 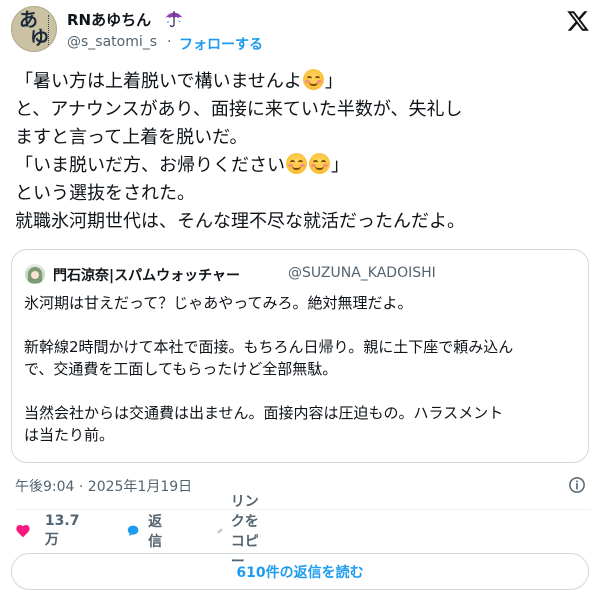 I want to click on tweet-line: ますと言って上着を脱いだ。, so click(x=131, y=137).